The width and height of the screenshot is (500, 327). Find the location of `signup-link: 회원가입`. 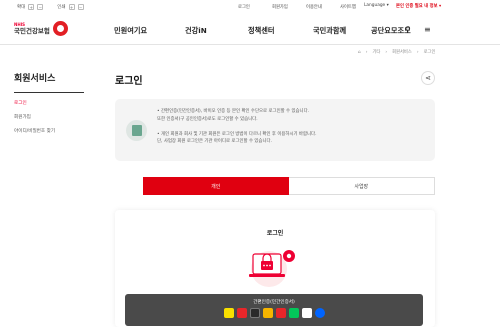

signup-link: 회원가입 is located at coordinates (289, 7).